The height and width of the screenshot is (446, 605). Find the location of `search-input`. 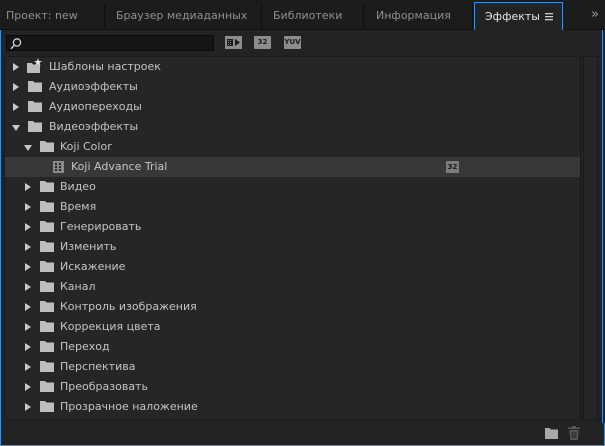

search-input is located at coordinates (118, 43).